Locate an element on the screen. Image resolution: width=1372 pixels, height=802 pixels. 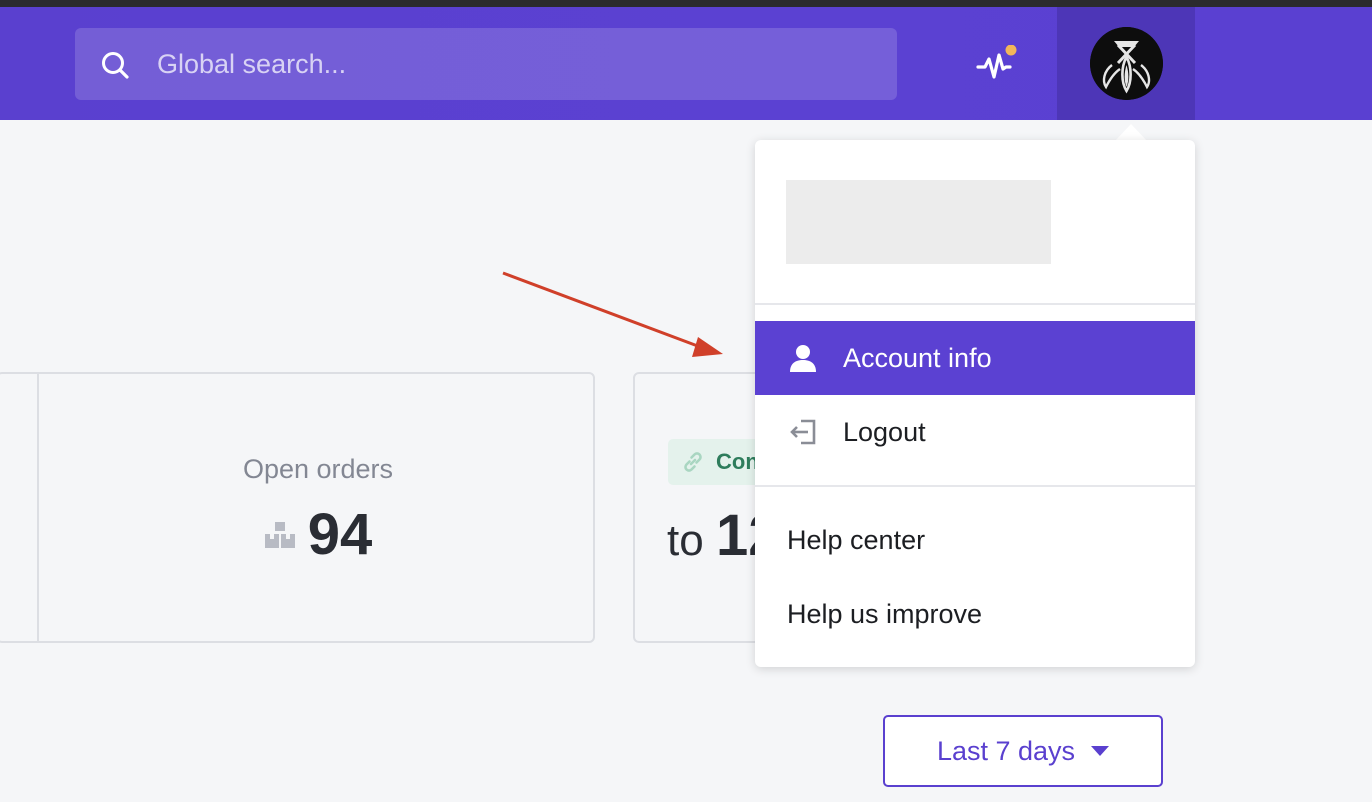
notification-dot is located at coordinates (1011, 50).